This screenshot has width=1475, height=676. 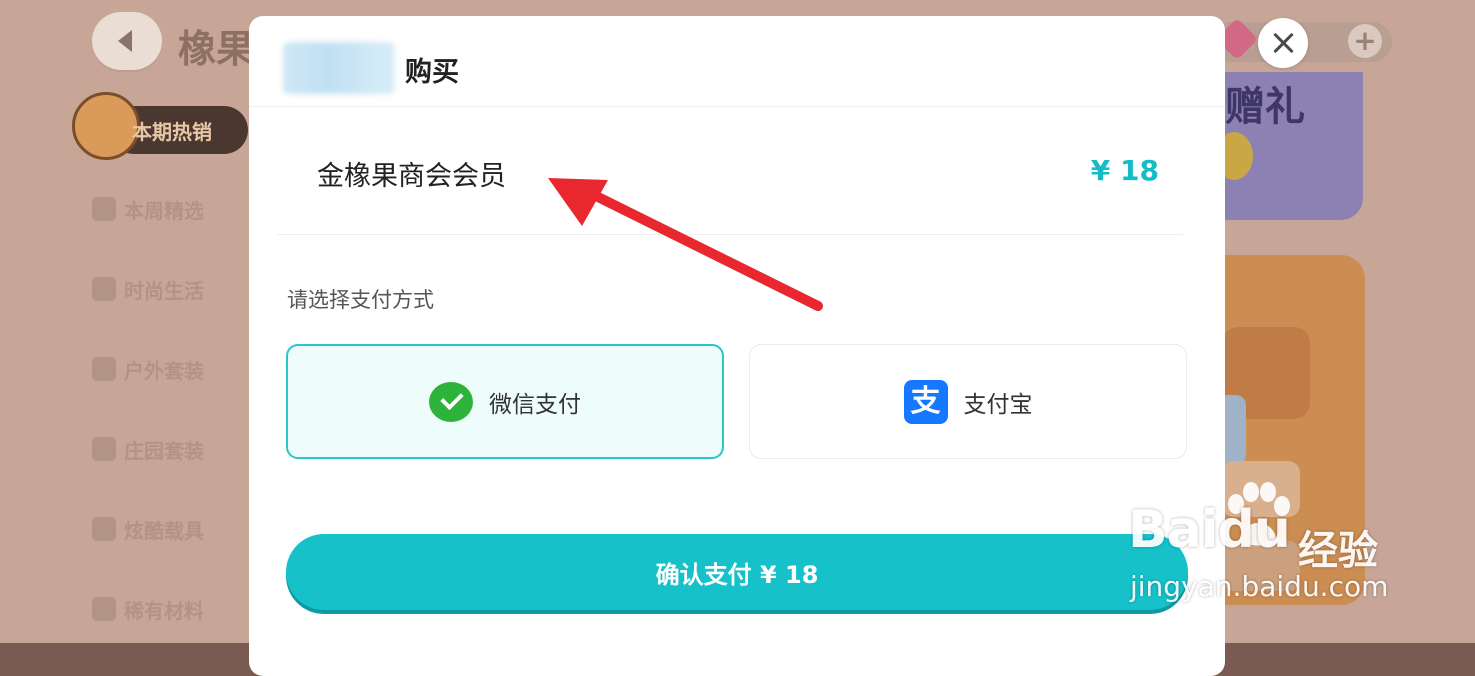 What do you see at coordinates (148, 369) in the screenshot?
I see `sidebar-item-outdoor: 户外套装` at bounding box center [148, 369].